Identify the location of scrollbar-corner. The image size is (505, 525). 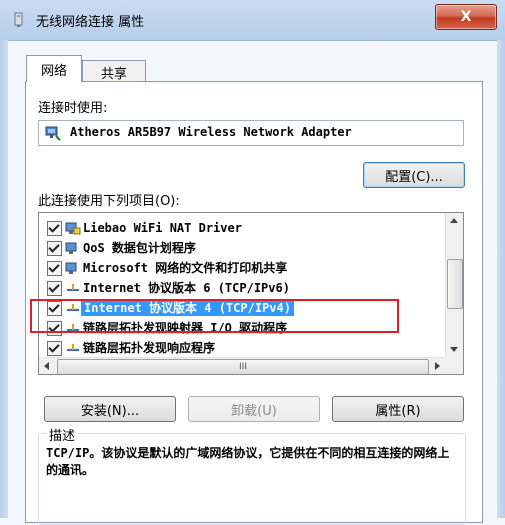
(454, 365).